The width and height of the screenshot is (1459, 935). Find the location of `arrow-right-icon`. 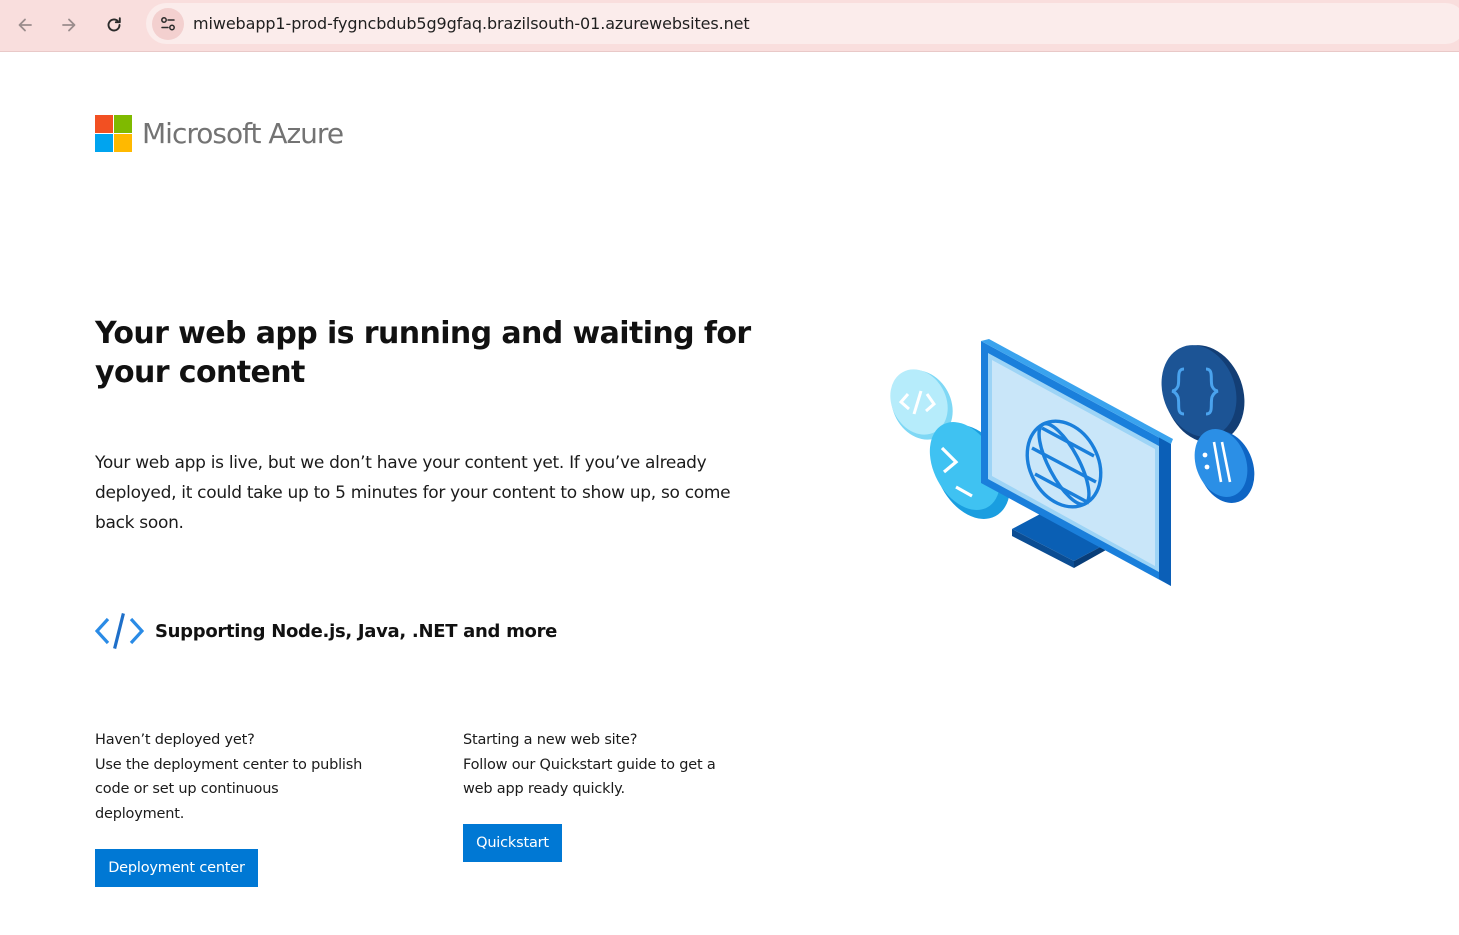

arrow-right-icon is located at coordinates (69, 25).